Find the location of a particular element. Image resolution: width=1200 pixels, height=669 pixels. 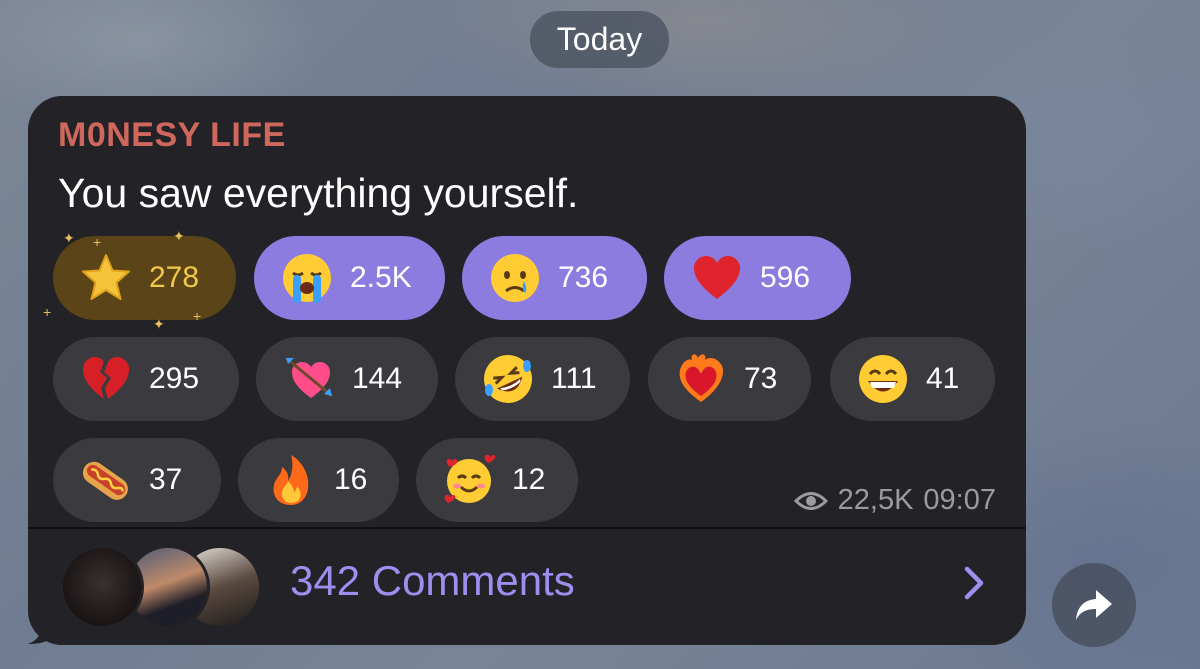

share-button is located at coordinates (1094, 605).